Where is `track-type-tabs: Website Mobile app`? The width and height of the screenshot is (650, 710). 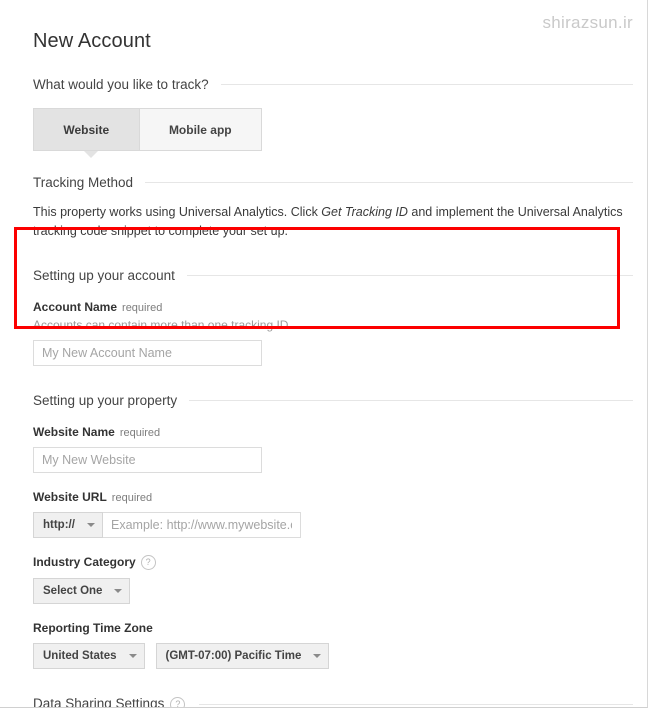
track-type-tabs: Website Mobile app is located at coordinates (147, 133).